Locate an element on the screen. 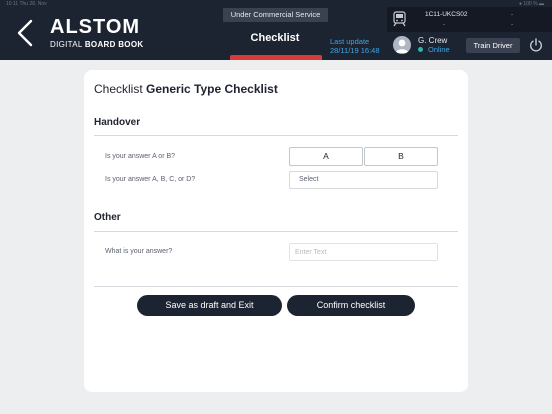 The image size is (552, 414). app-name-bold: BOARD BOOK is located at coordinates (114, 44).